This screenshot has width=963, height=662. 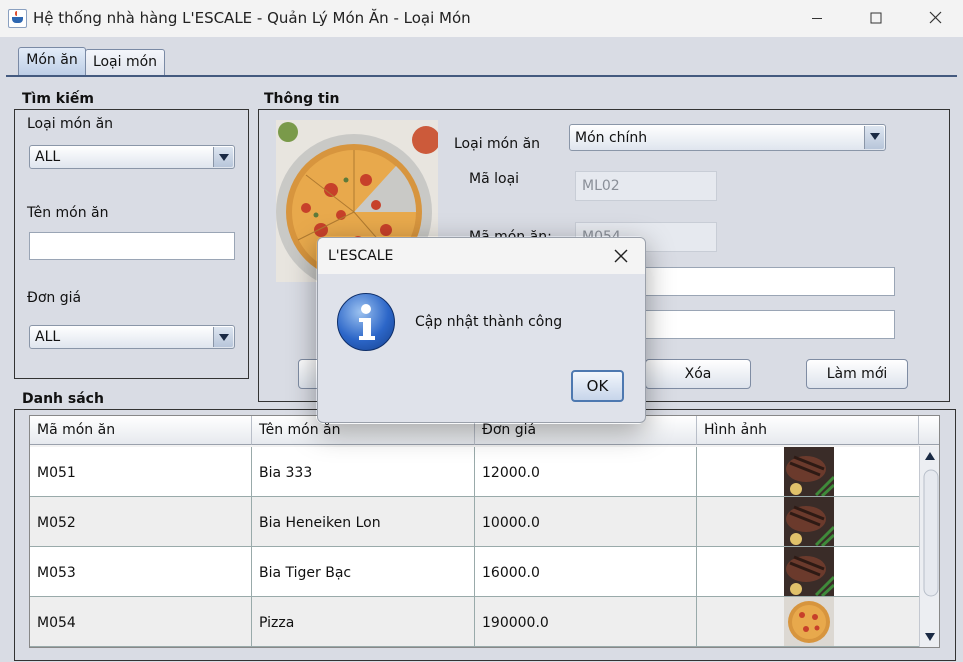 What do you see at coordinates (54, 298) in the screenshot?
I see `search-price-label: Đơn giá` at bounding box center [54, 298].